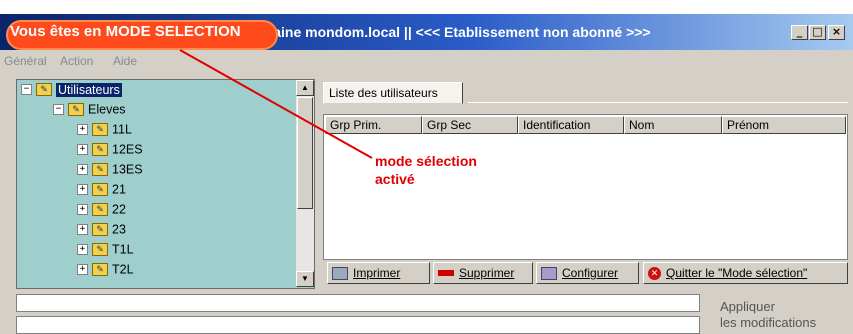  Describe the element at coordinates (276, 104) in the screenshot. I see `annotation-line` at that location.